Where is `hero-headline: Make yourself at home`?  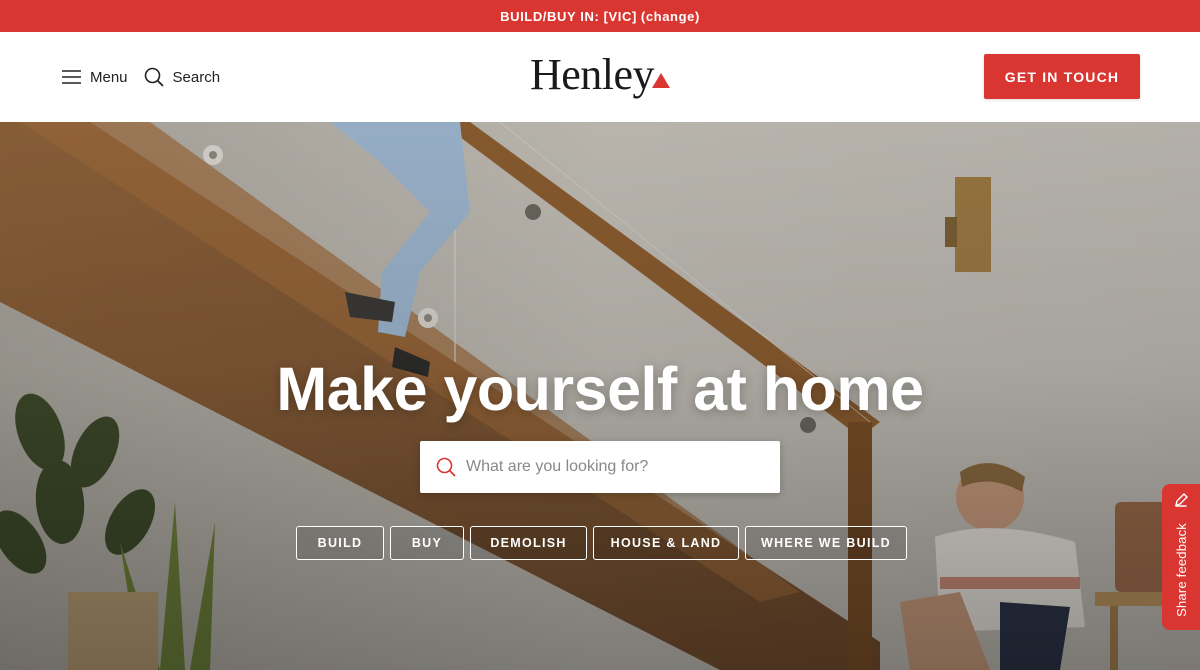 hero-headline: Make yourself at home is located at coordinates (600, 389).